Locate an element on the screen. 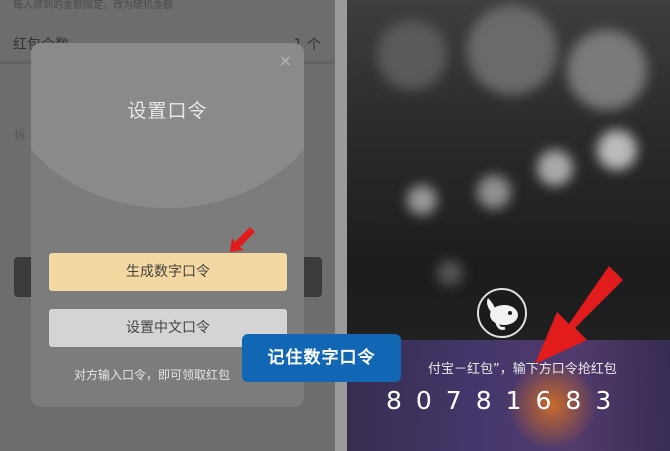  screen-divider is located at coordinates (341, 225).